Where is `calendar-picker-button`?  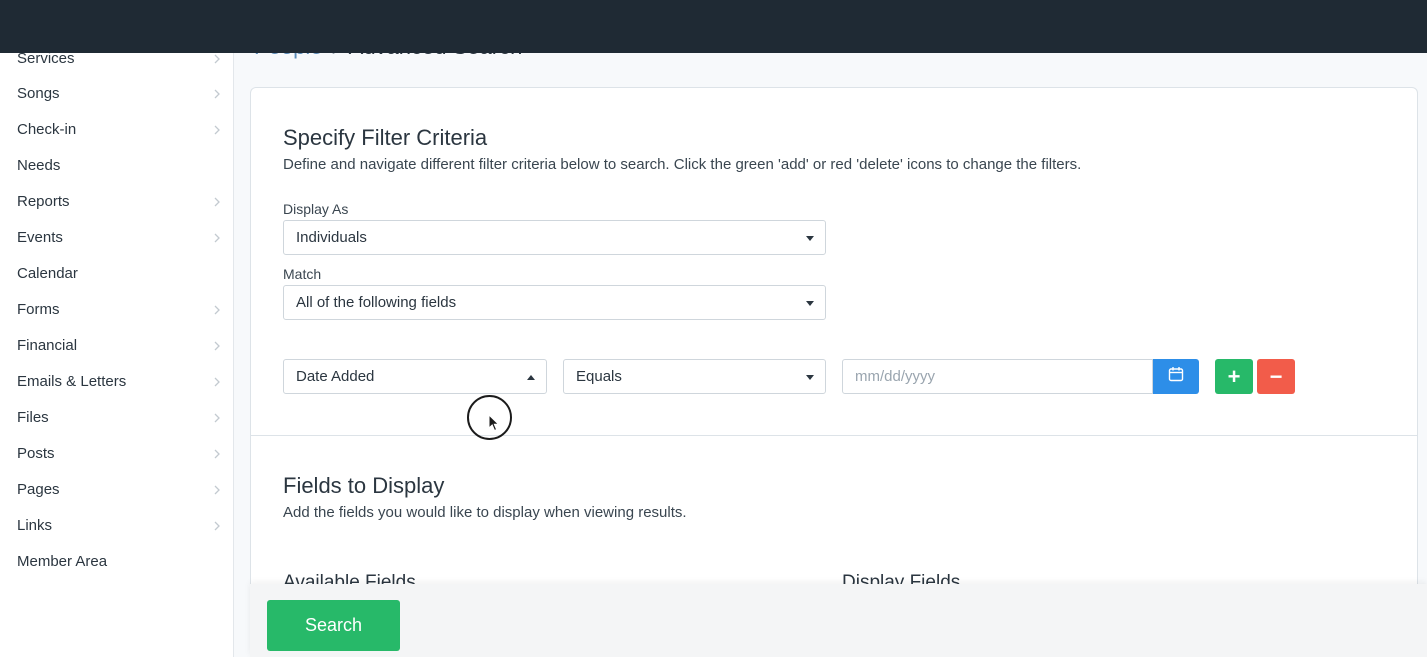
calendar-picker-button is located at coordinates (1176, 376).